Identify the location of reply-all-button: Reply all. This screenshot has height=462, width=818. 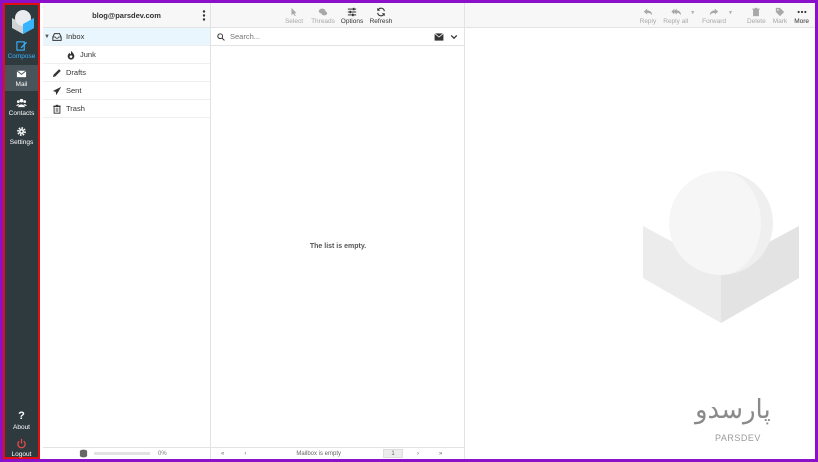
(675, 16).